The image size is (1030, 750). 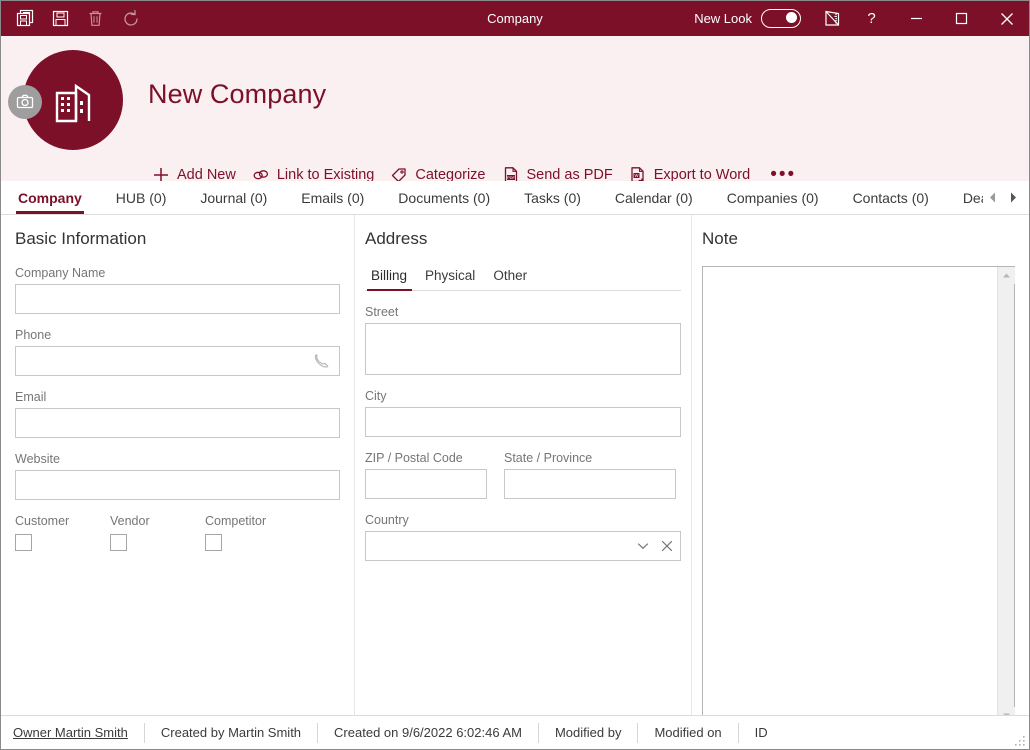 I want to click on status-owner: Owner Martin Smith, so click(x=78, y=732).